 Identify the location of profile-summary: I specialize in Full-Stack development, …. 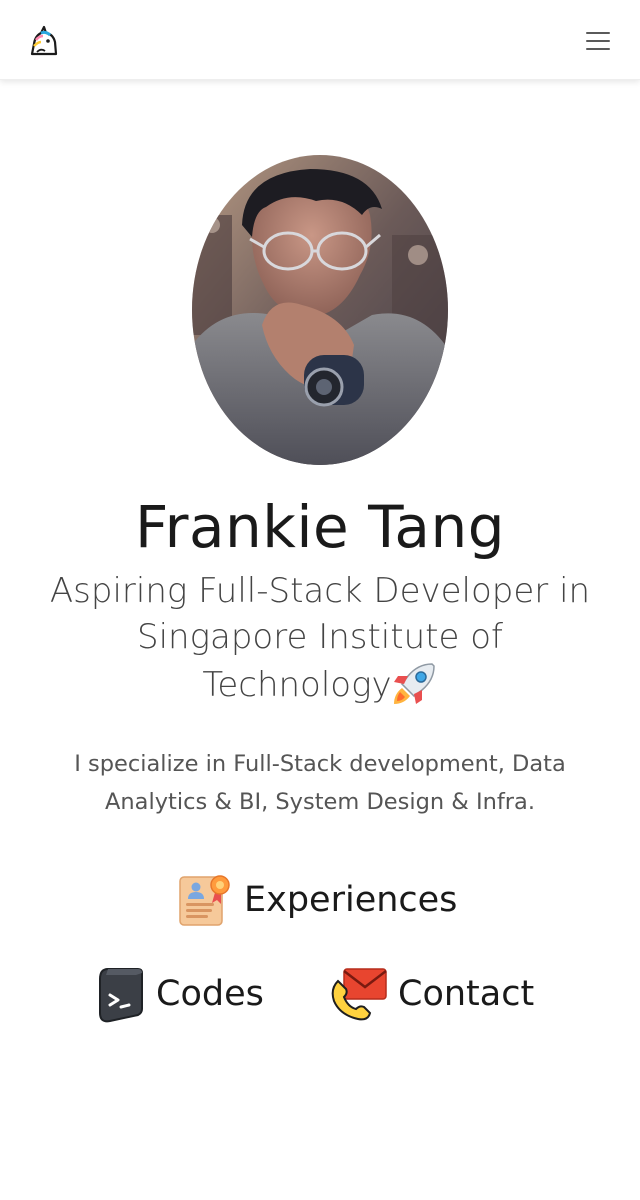
(320, 783).